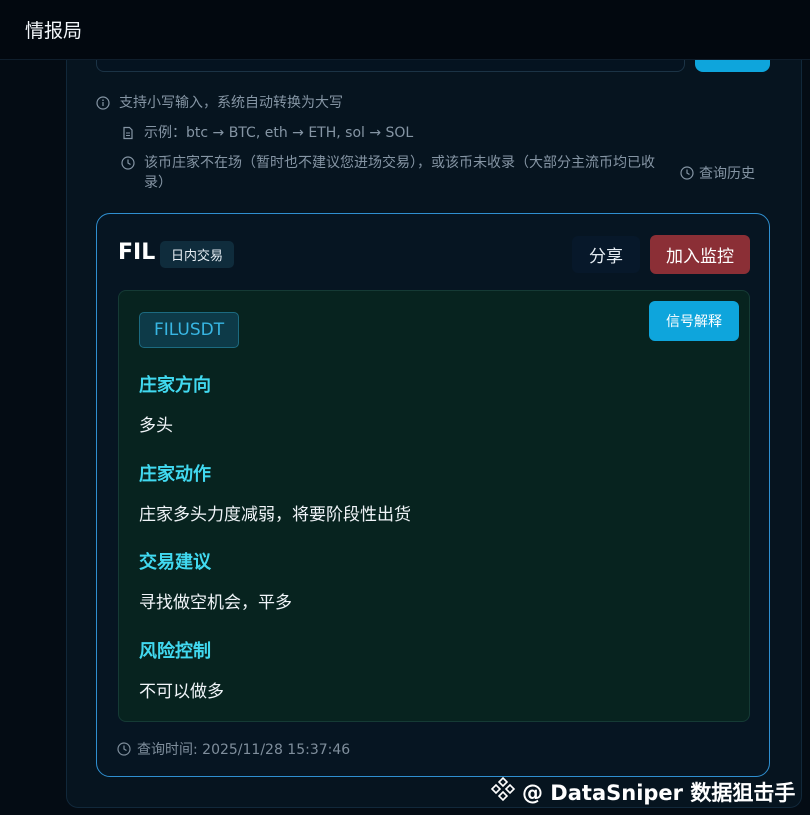 Image resolution: width=810 pixels, height=815 pixels. Describe the element at coordinates (128, 133) in the screenshot. I see `document-icon` at that location.